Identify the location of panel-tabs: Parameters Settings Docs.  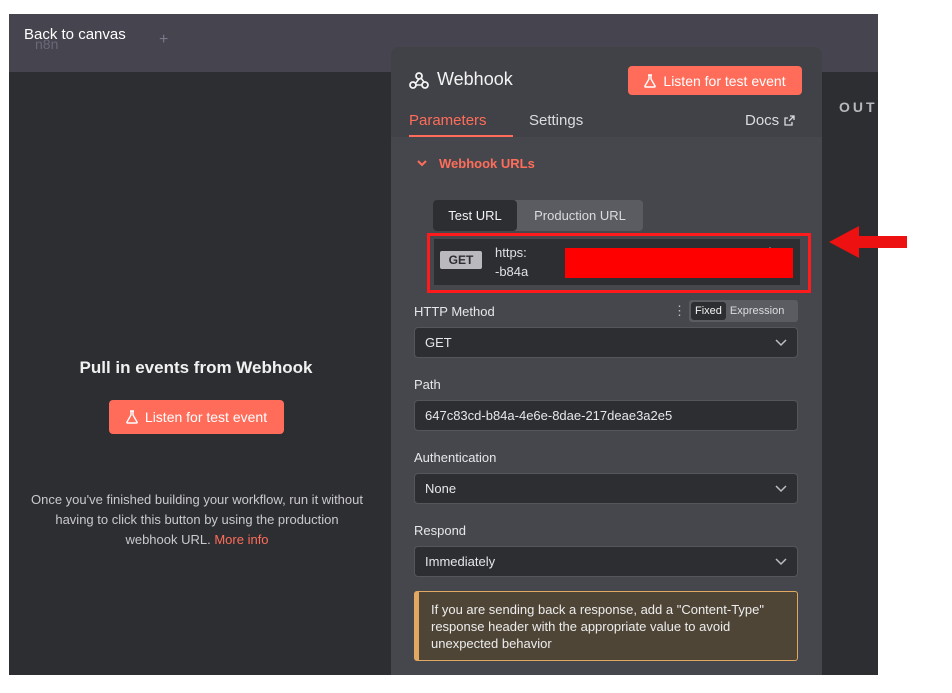
(606, 123).